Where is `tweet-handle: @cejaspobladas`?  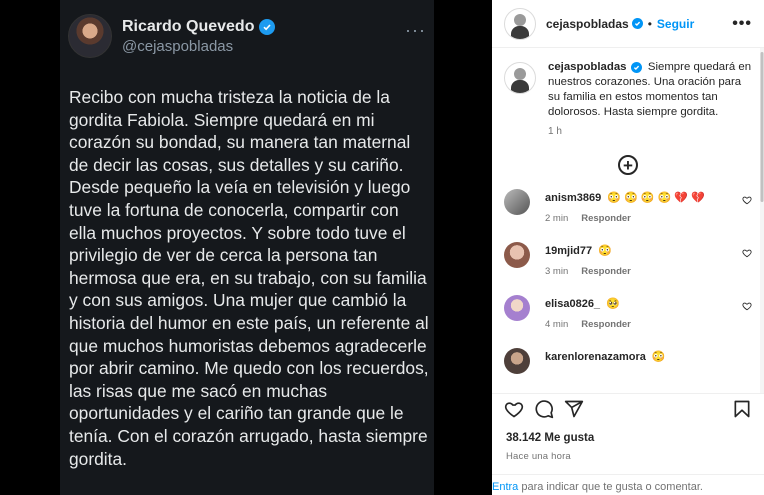 tweet-handle: @cejaspobladas is located at coordinates (178, 46).